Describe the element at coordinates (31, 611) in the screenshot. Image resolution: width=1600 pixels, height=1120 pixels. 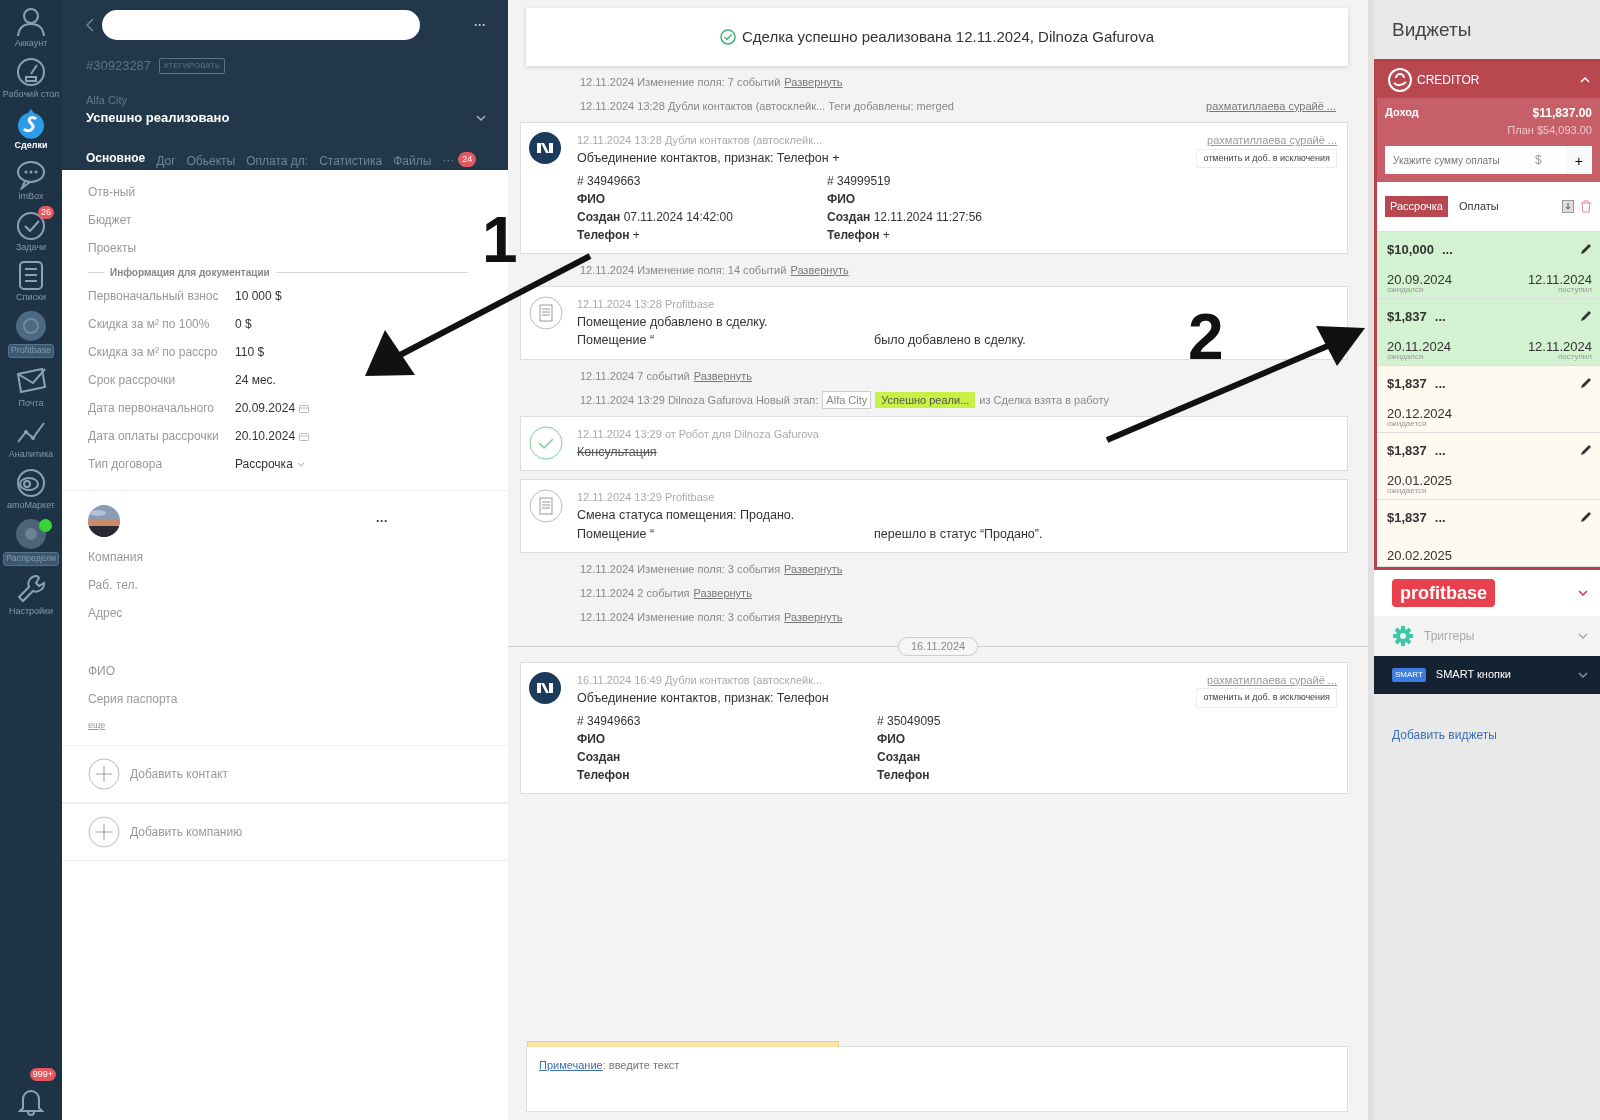
I see `nav-label: Настройки` at that location.